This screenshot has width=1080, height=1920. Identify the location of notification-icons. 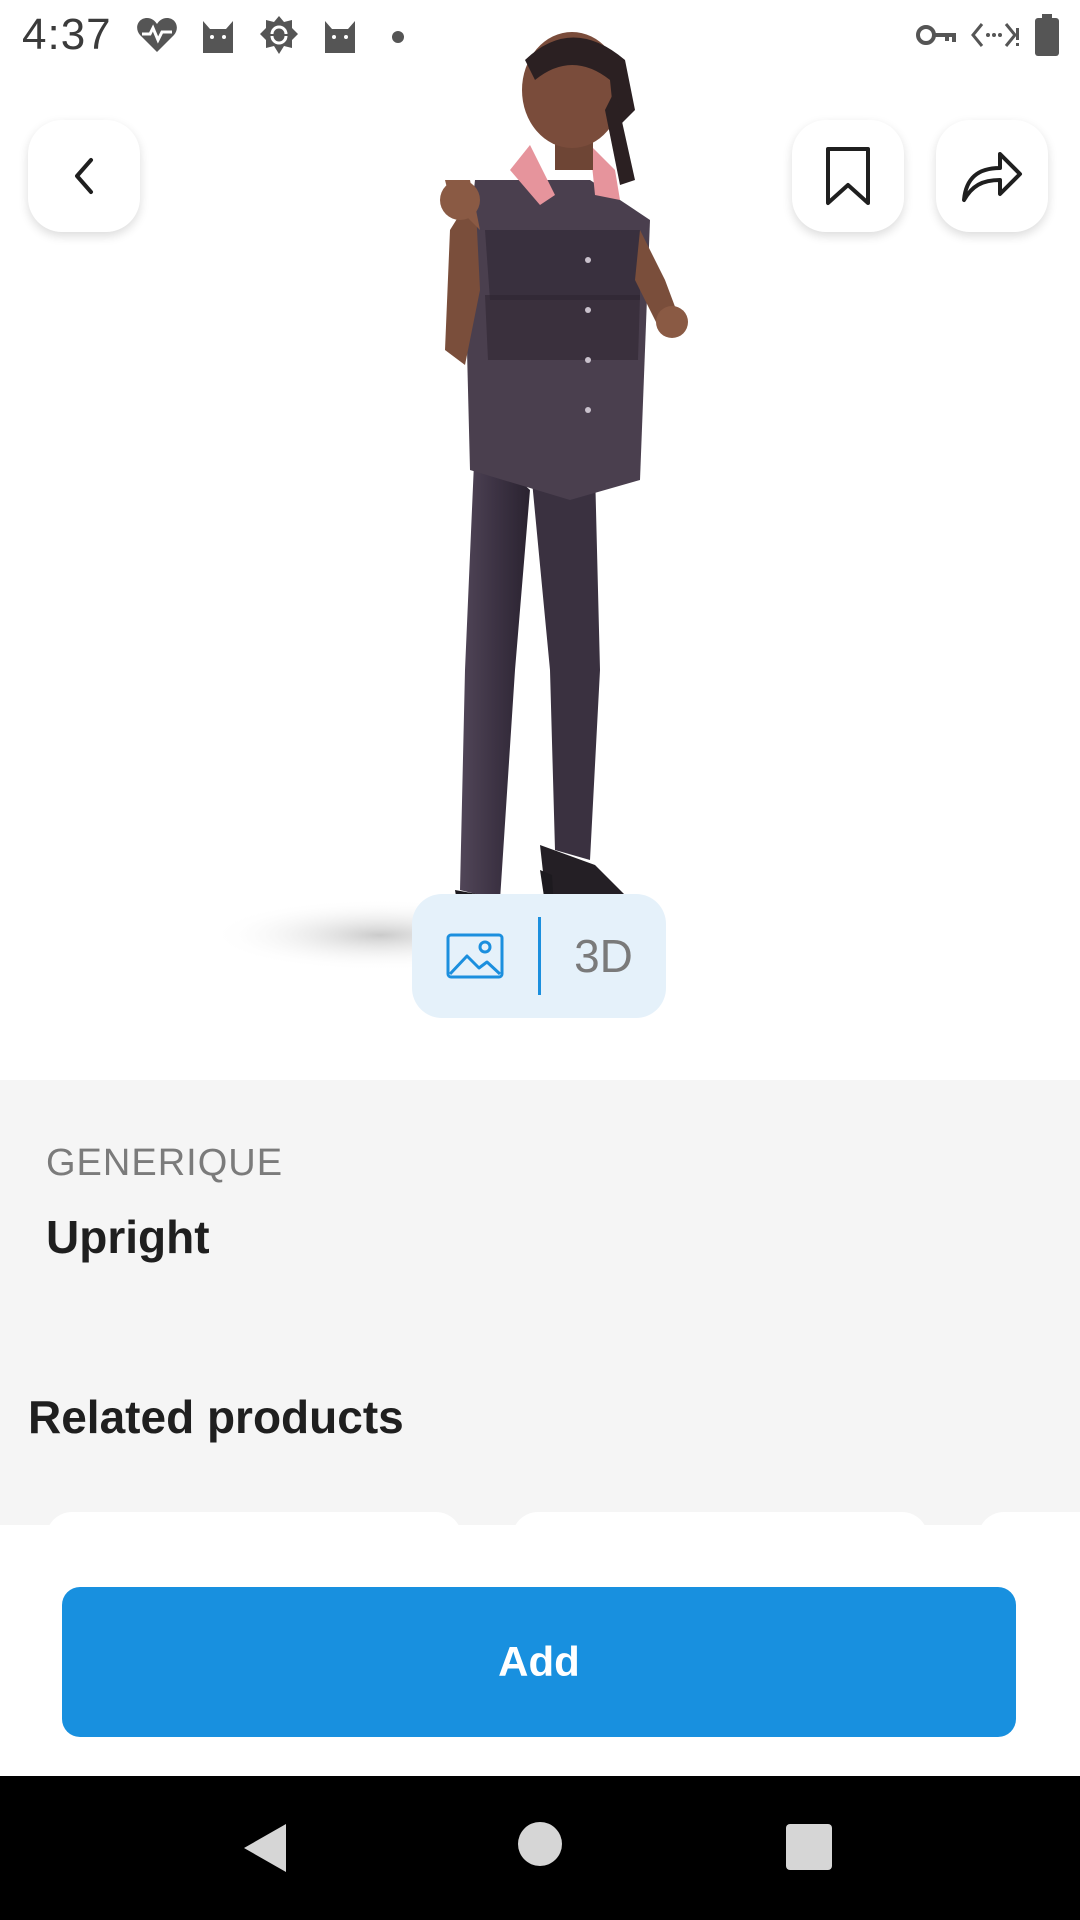
(276, 35).